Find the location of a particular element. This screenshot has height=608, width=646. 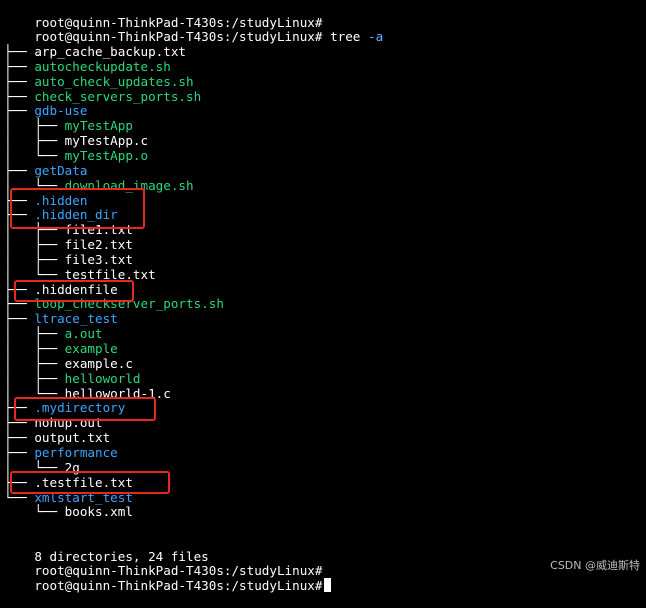

watermark: CSDN @威迪斯特 is located at coordinates (595, 565).